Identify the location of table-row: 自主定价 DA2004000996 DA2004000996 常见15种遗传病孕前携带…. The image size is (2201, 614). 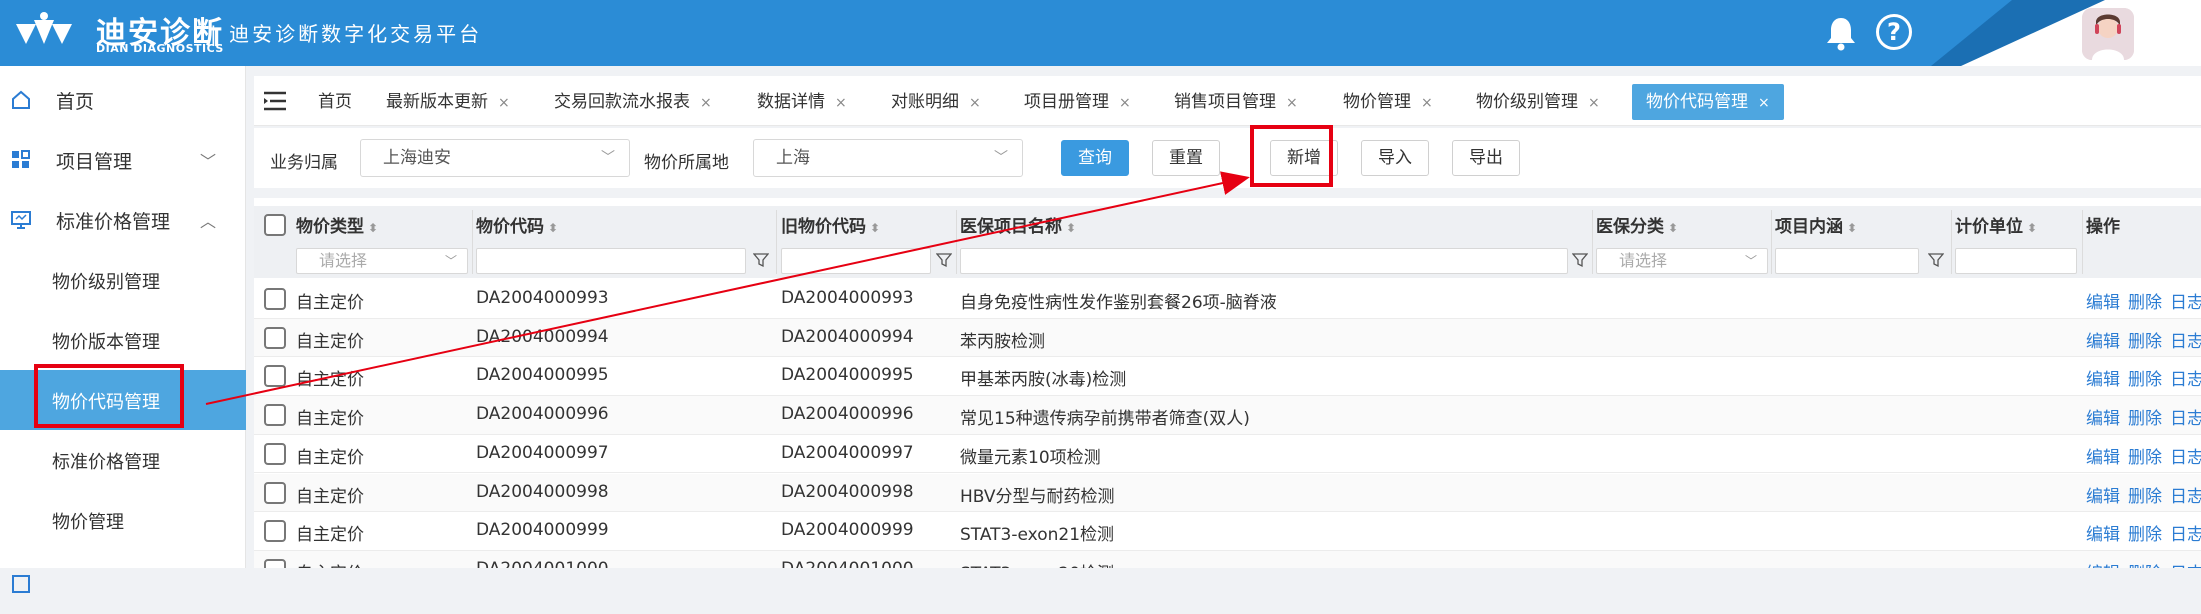
(1227, 415).